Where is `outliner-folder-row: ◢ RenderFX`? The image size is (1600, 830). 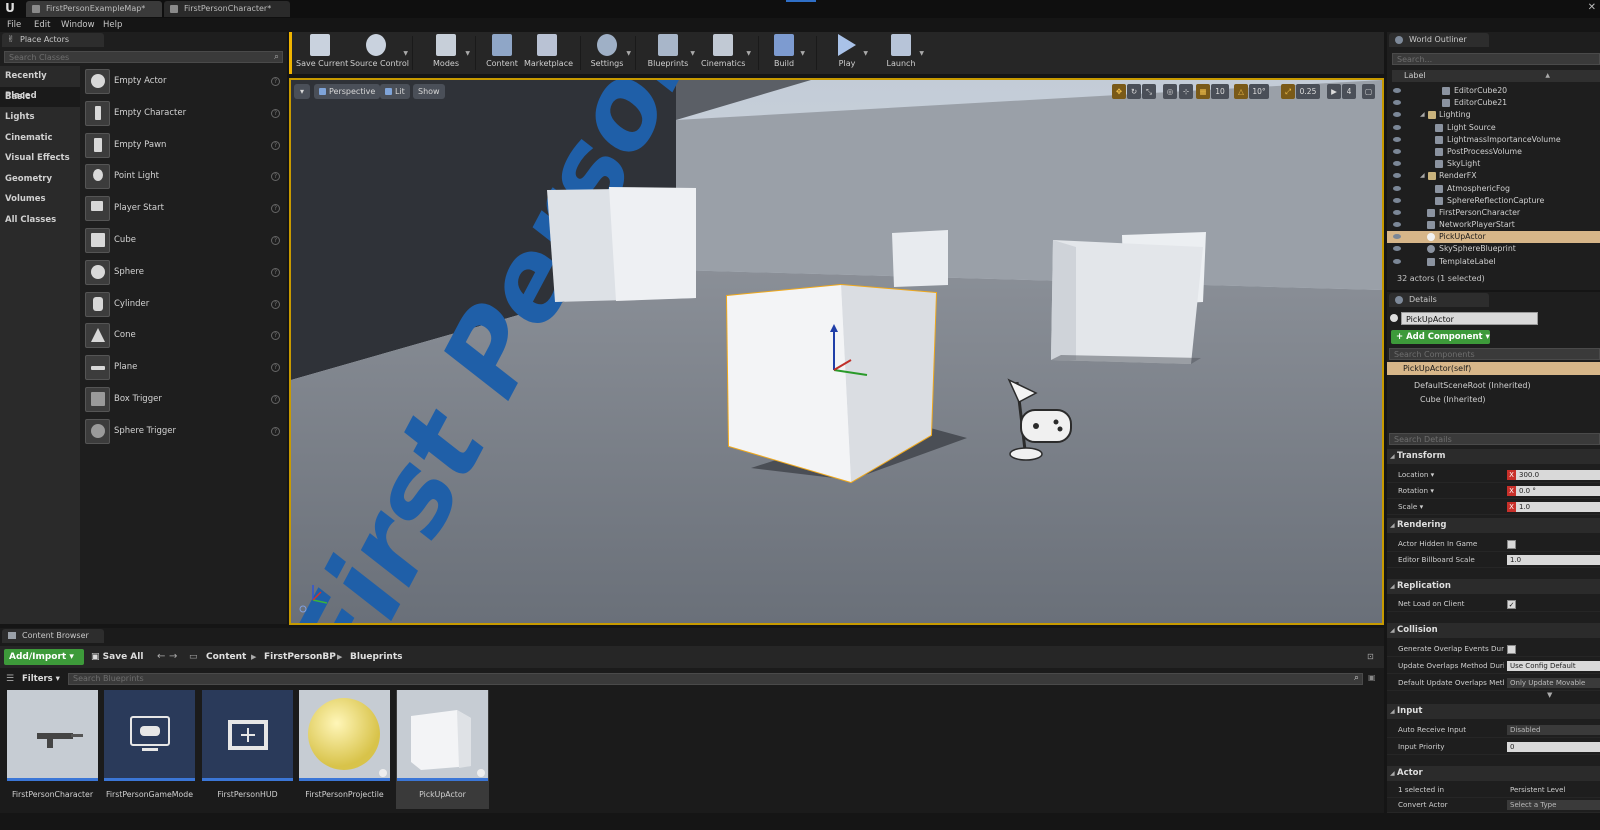 outliner-folder-row: ◢ RenderFX is located at coordinates (1493, 176).